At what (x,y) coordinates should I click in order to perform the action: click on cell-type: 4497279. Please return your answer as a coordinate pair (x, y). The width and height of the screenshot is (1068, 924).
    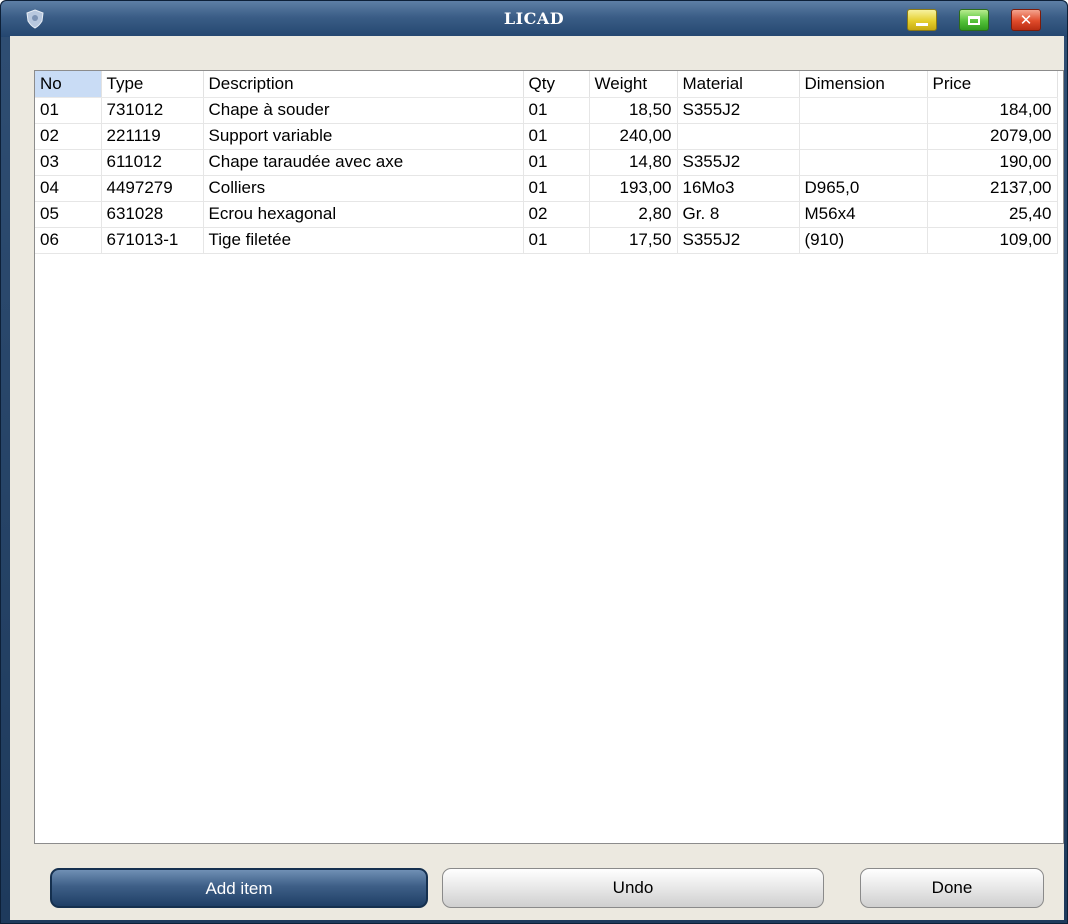
    Looking at the image, I should click on (152, 188).